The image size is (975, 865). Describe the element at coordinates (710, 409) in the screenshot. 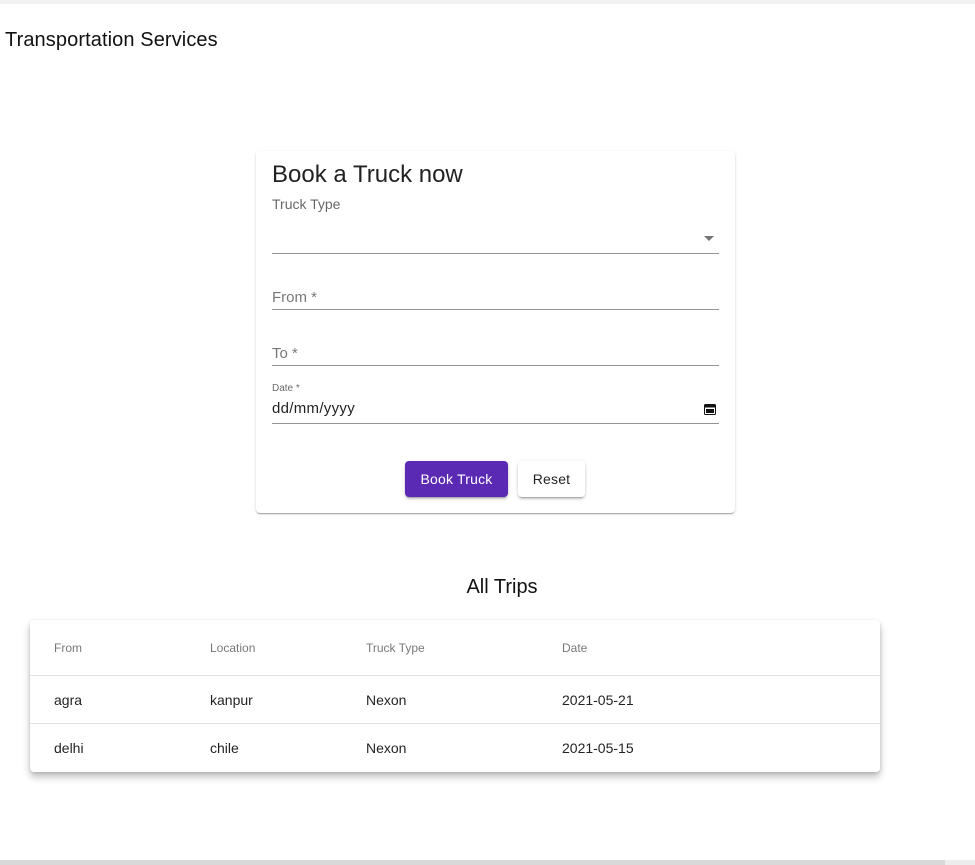

I see `calendar-icon` at that location.